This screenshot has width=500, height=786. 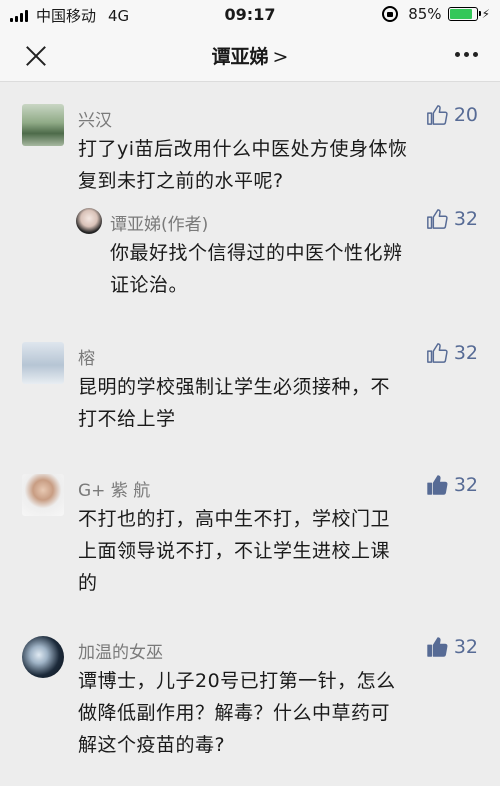 I want to click on nav-title: 谭亚娣 >, so click(x=250, y=55).